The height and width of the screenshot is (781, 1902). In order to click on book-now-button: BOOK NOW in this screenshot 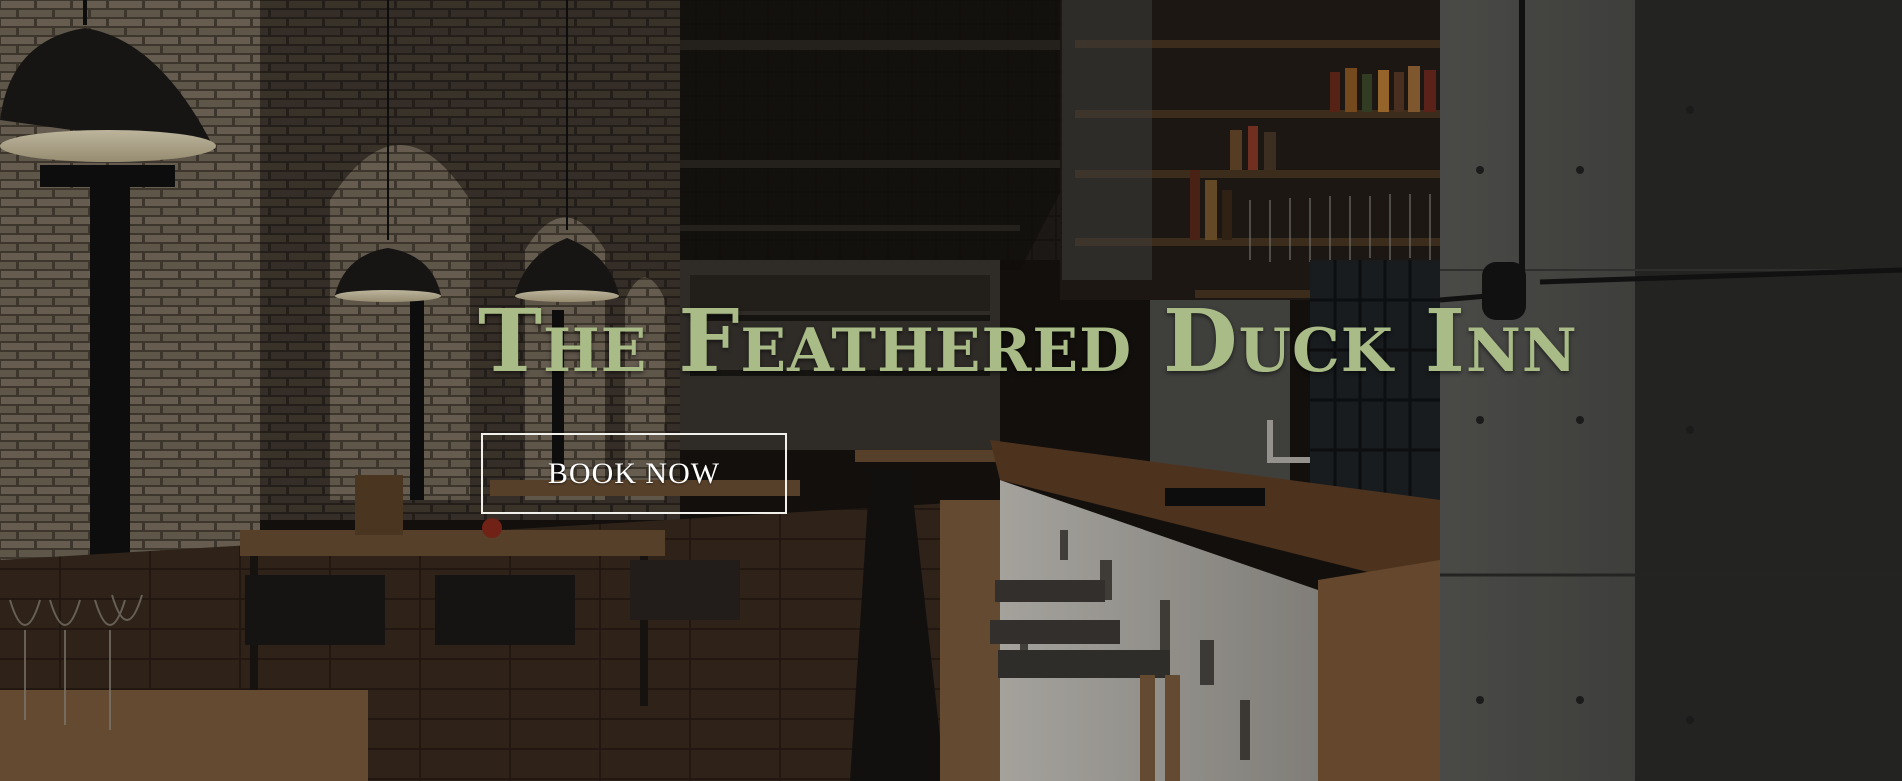, I will do `click(634, 473)`.